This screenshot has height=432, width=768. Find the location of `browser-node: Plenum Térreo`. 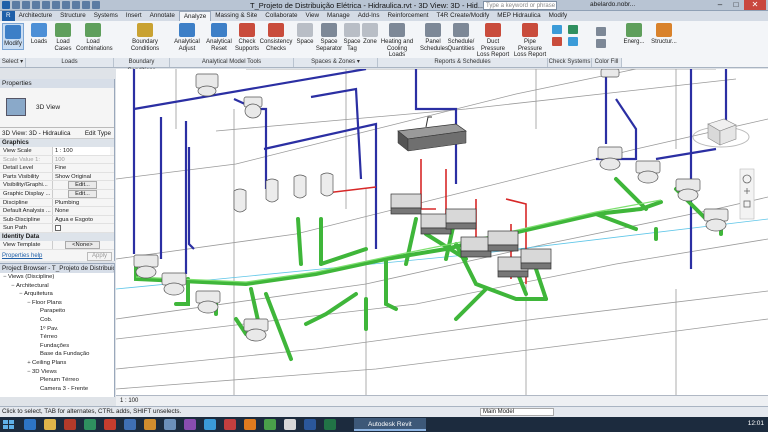

browser-node: Plenum Térreo is located at coordinates (57, 380).